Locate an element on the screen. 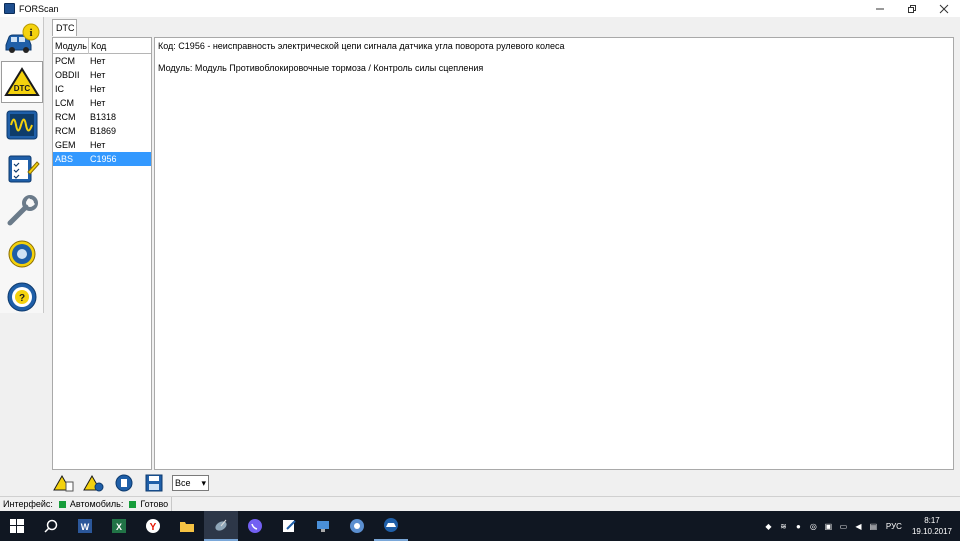 The height and width of the screenshot is (541, 960). search-button is located at coordinates (51, 526).